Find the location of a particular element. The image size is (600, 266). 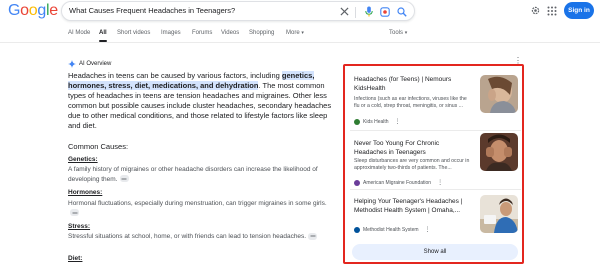

tab-more: More ▾ is located at coordinates (295, 33).